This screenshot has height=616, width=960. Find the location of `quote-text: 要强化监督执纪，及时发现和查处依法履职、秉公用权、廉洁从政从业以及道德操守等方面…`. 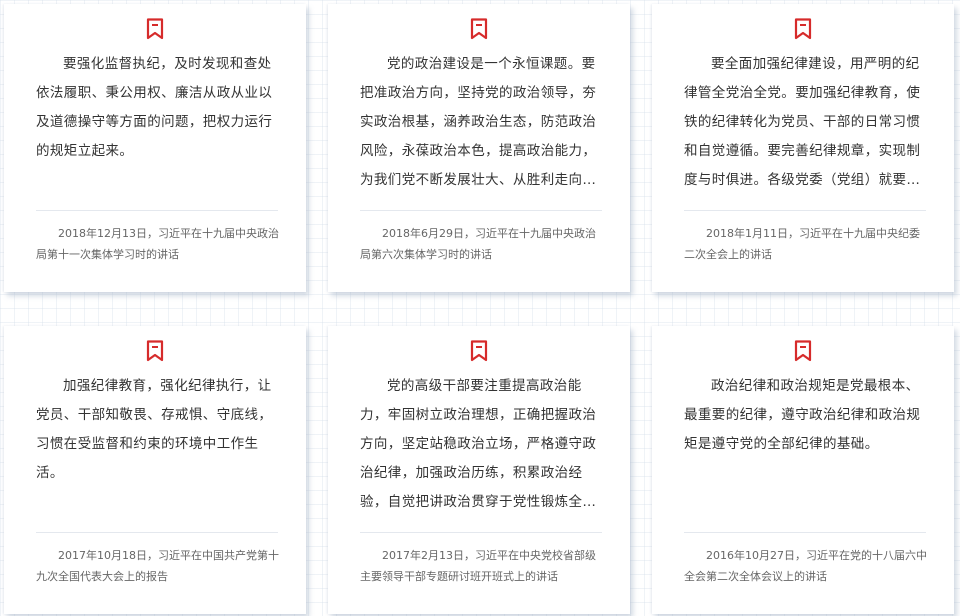

quote-text: 要强化监督执纪，及时发现和查处依法履职、秉公用权、廉洁从政从业以及道德操守等方面… is located at coordinates (154, 107).